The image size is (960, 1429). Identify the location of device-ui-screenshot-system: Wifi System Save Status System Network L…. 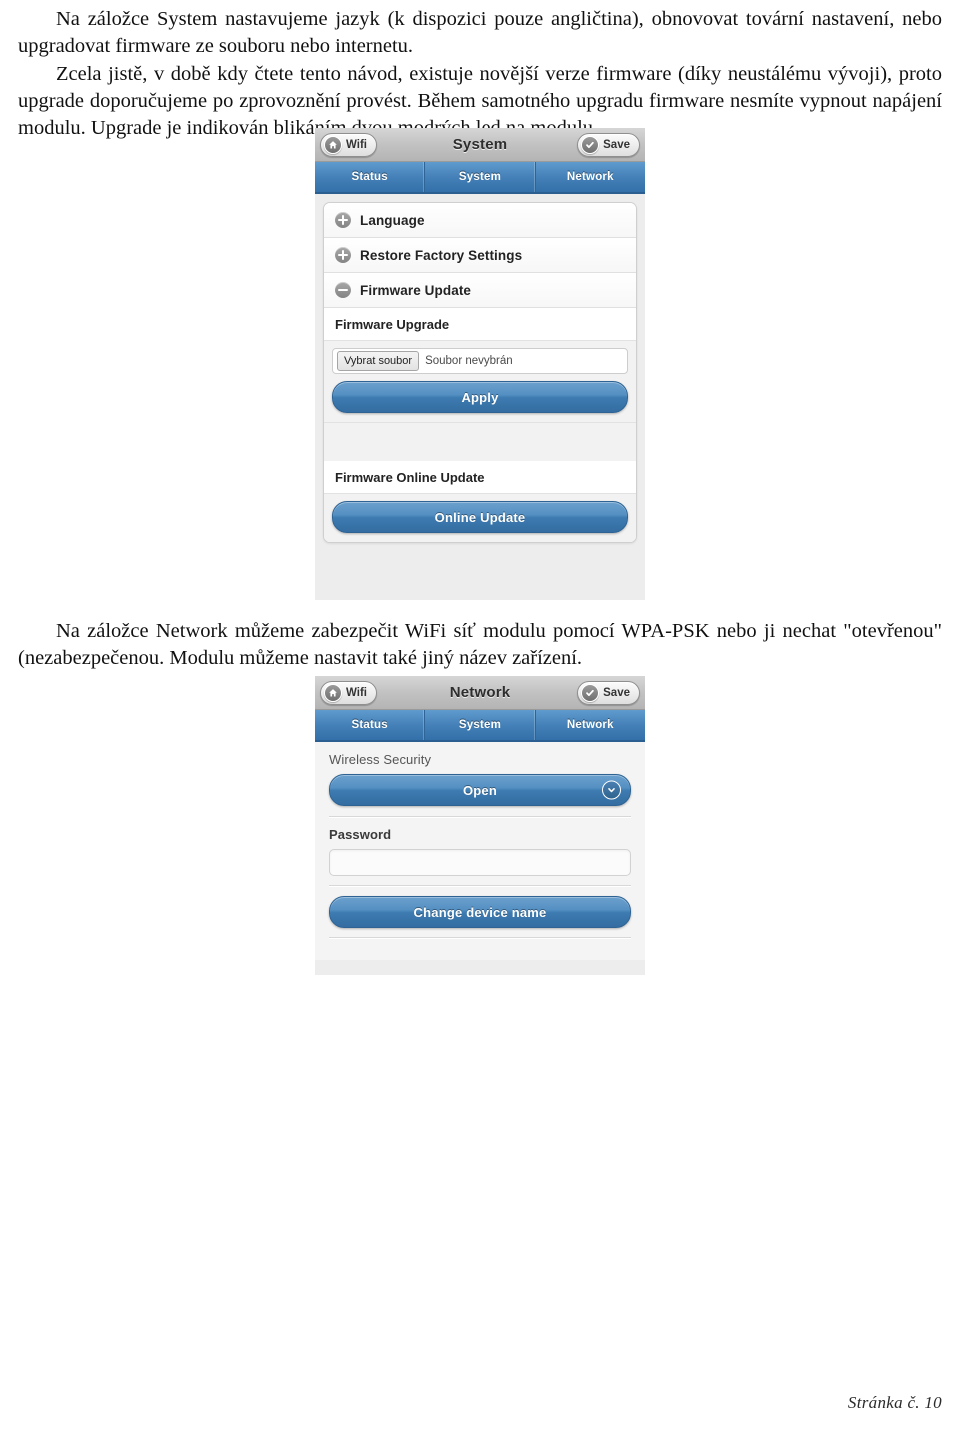
(480, 364).